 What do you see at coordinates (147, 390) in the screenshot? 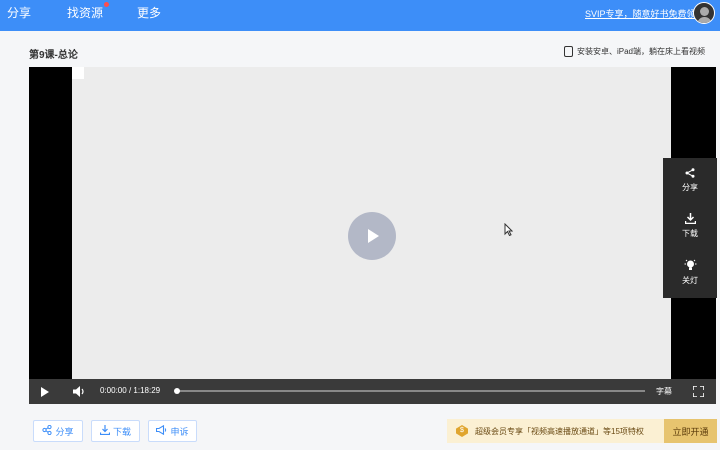
I see `duration: 1:18:29` at bounding box center [147, 390].